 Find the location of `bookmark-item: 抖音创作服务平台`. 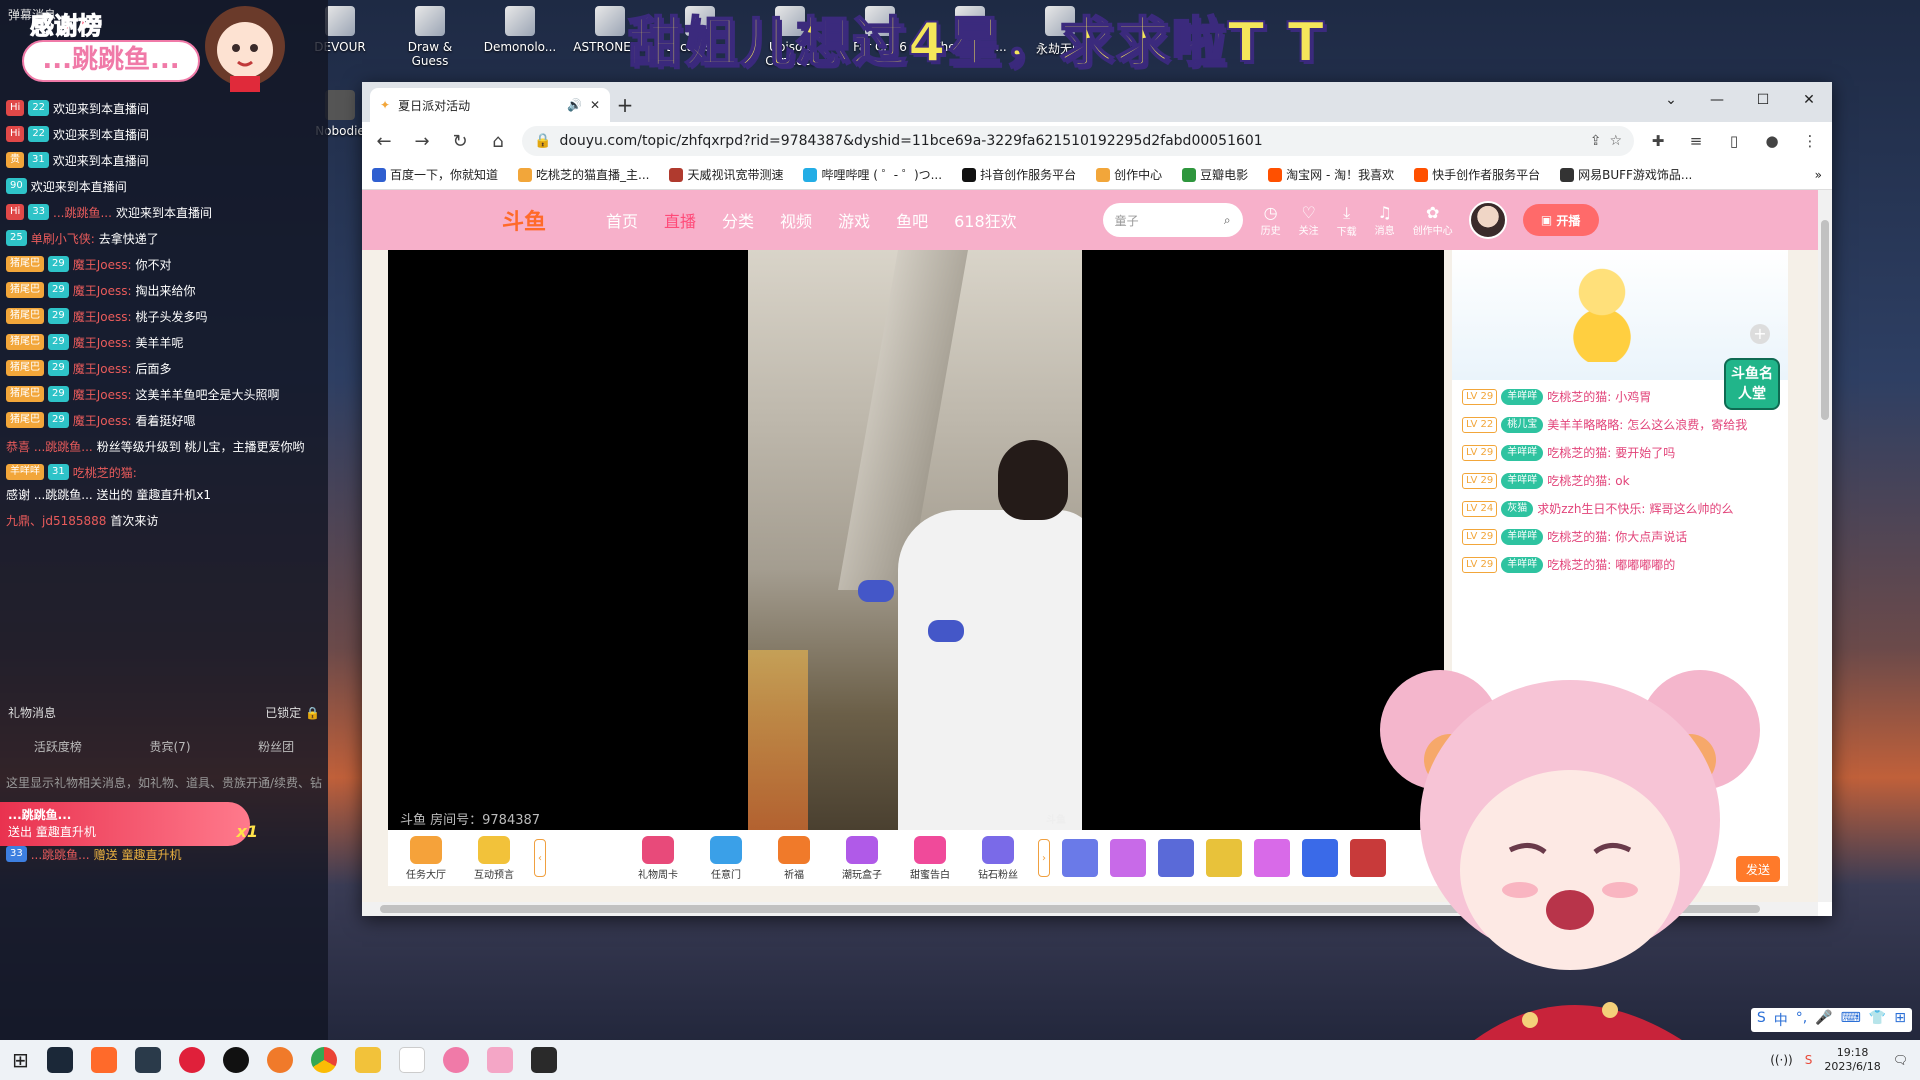

bookmark-item: 抖音创作服务平台 is located at coordinates (1019, 174).